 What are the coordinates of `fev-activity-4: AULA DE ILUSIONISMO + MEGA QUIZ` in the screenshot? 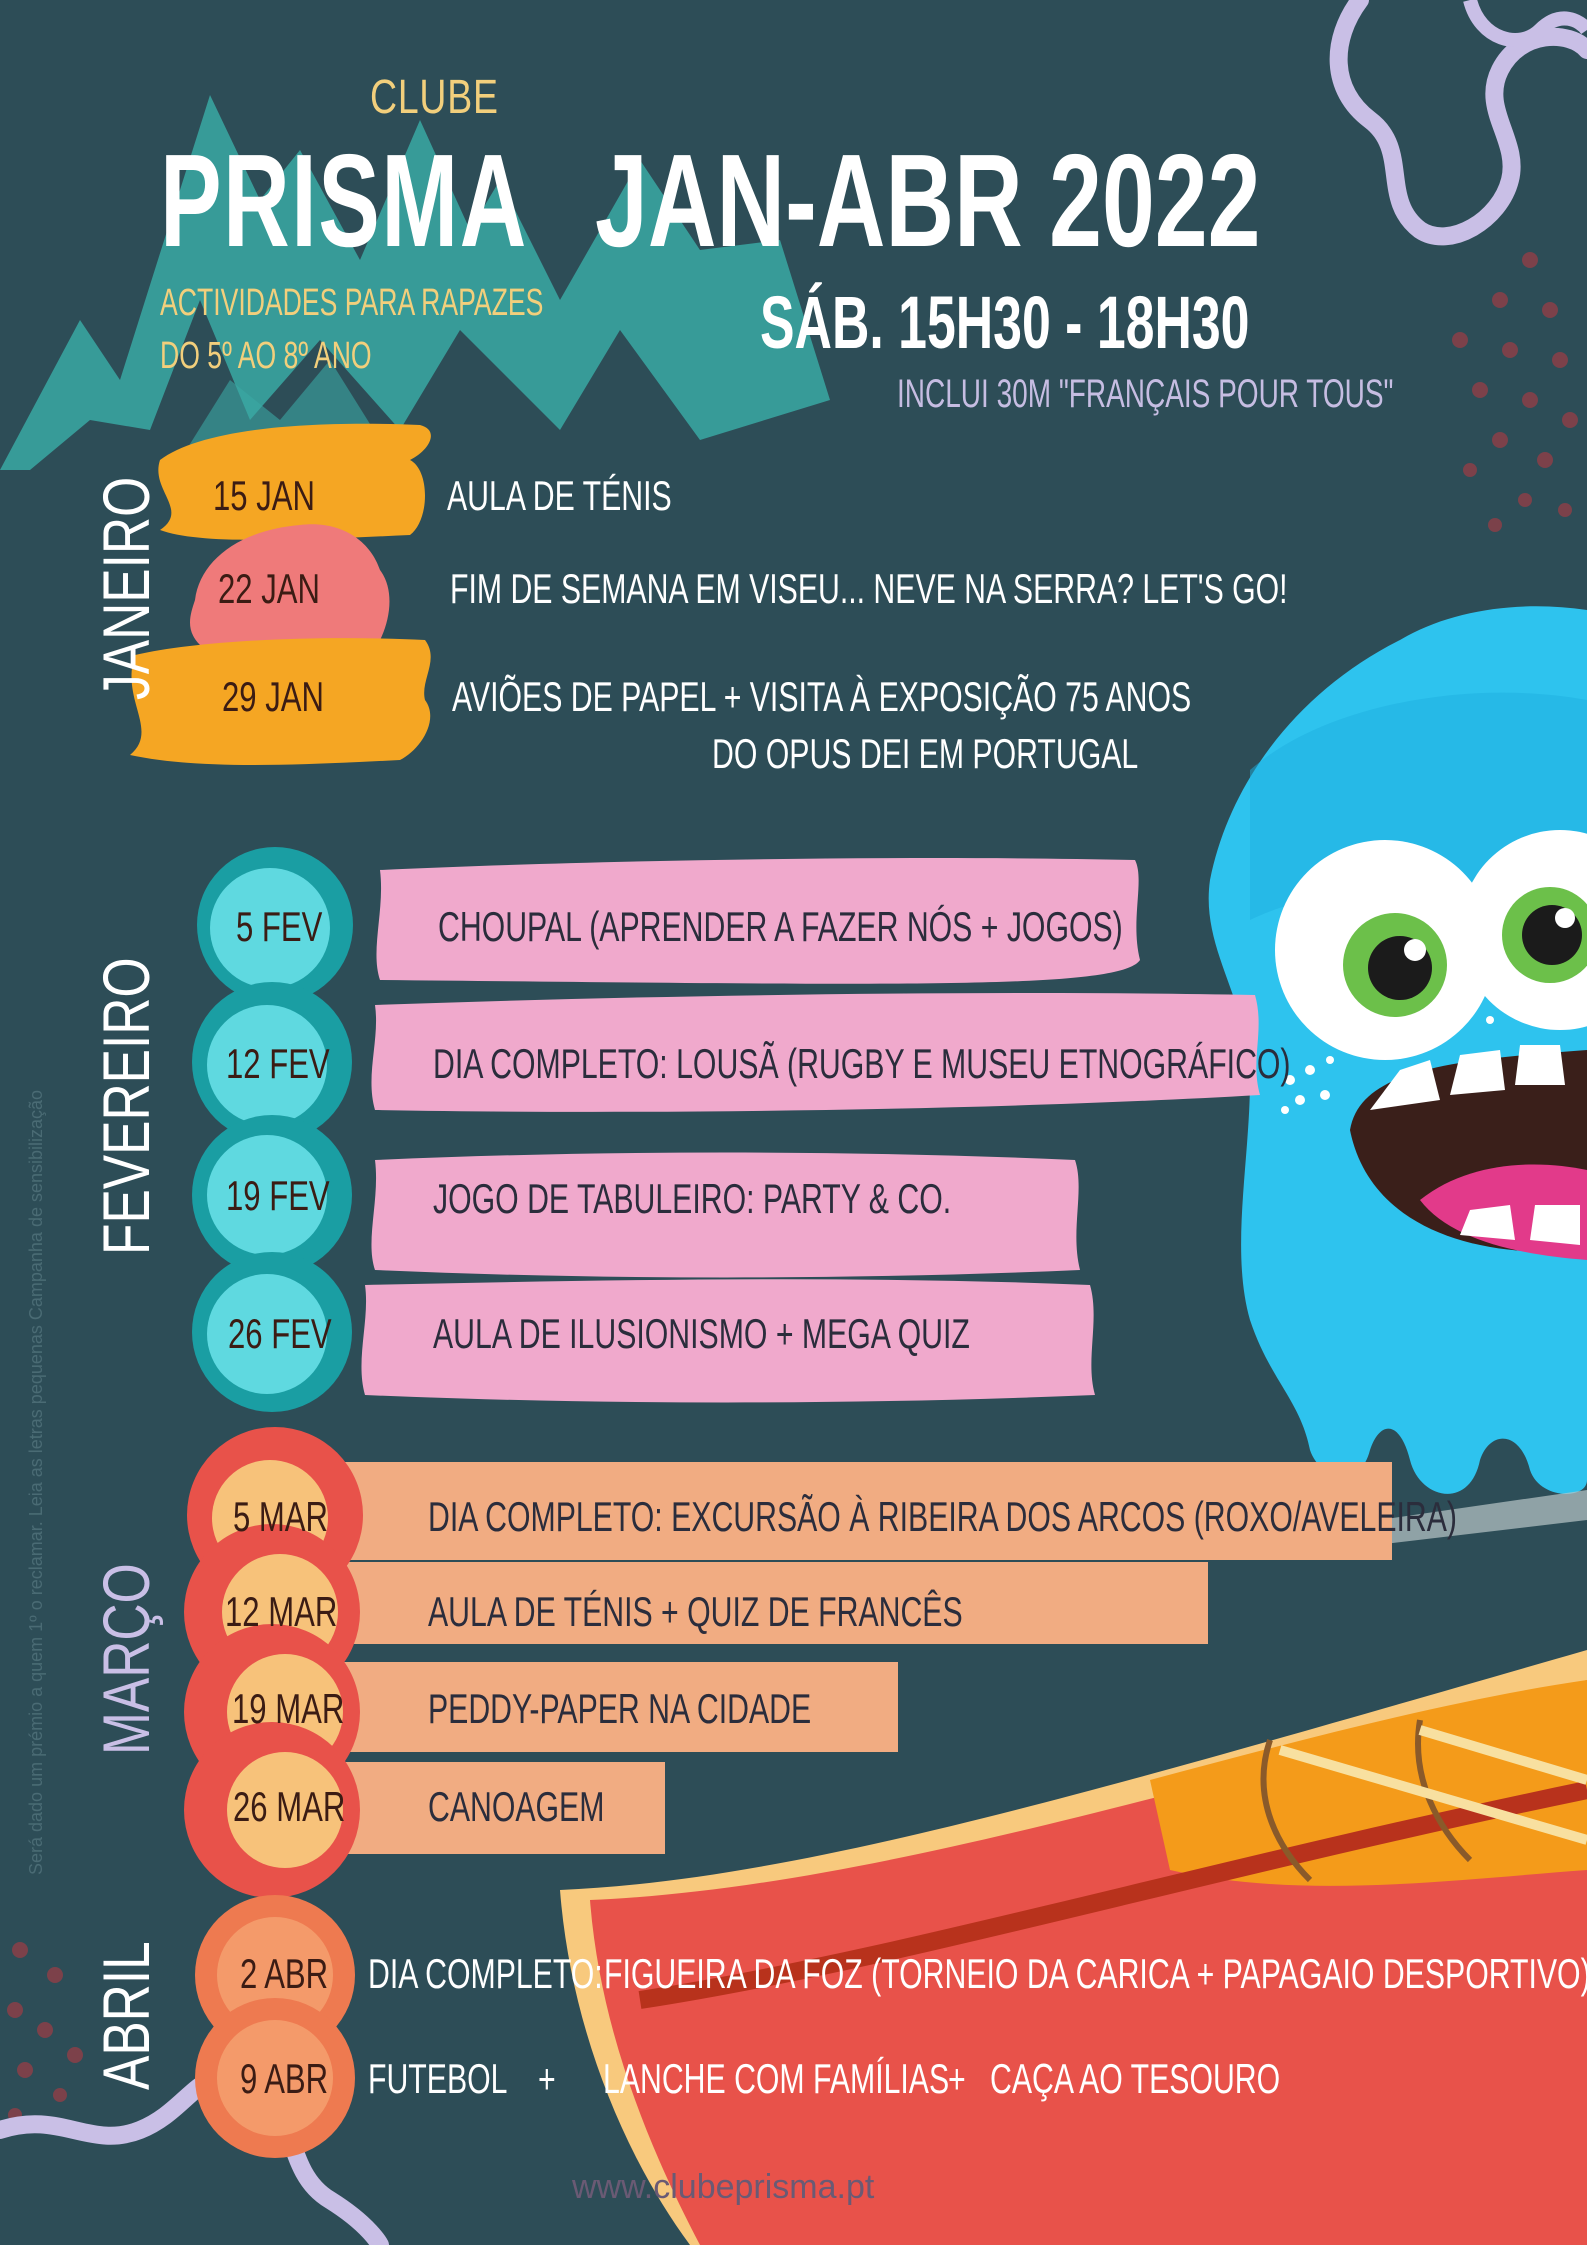 It's located at (701, 1333).